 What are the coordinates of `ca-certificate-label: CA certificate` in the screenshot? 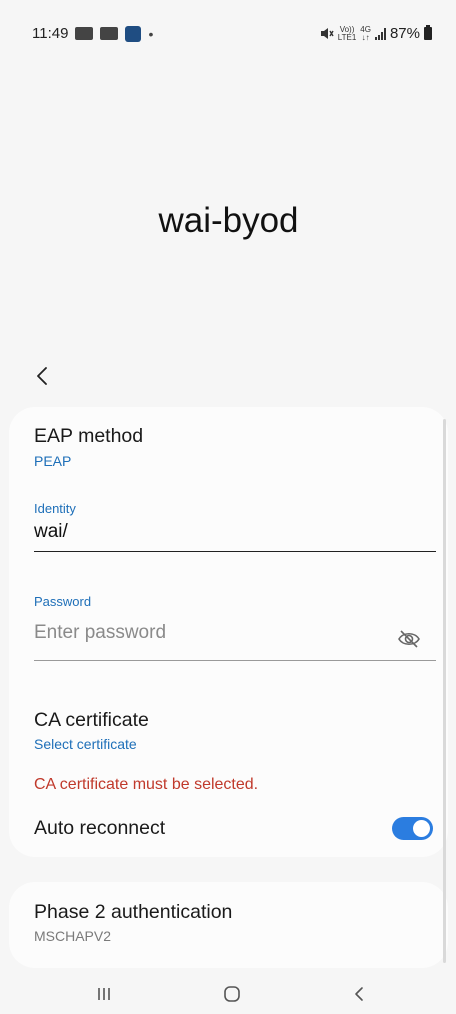 It's located at (91, 720).